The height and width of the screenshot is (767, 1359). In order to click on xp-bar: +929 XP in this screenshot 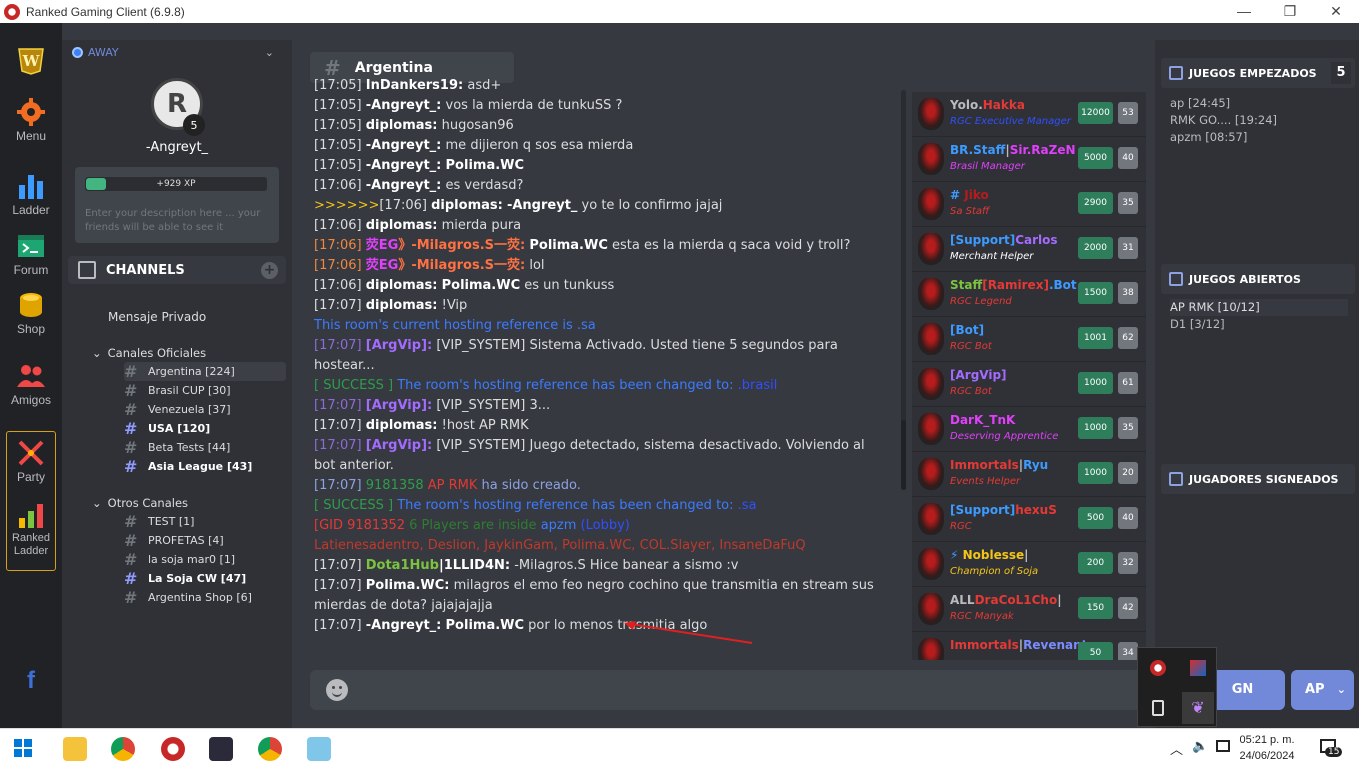, I will do `click(176, 184)`.